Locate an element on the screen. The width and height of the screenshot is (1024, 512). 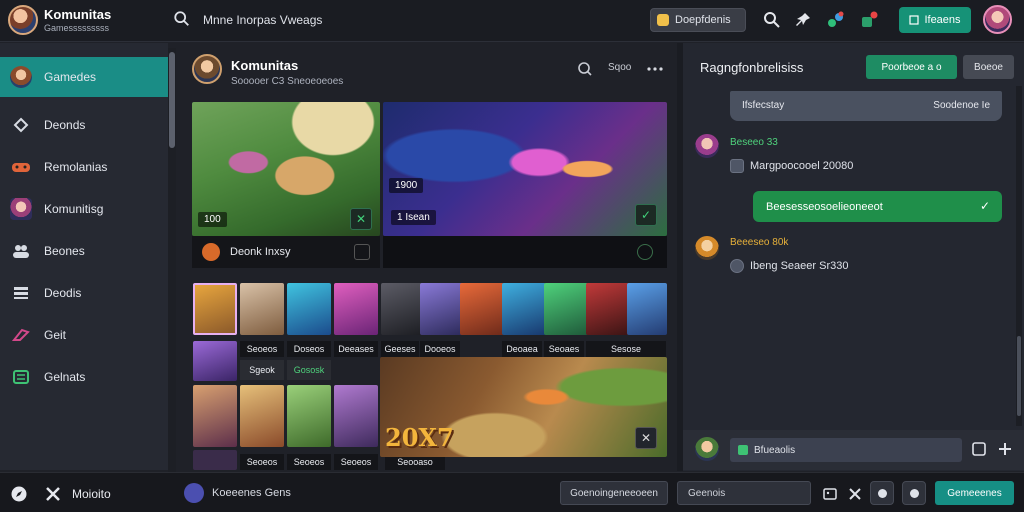
chat-username: Beeeseo 80k is located at coordinates (759, 242).